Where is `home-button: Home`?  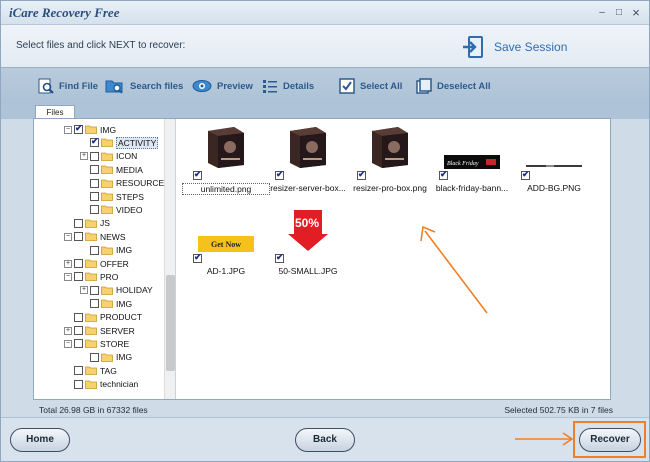
home-button: Home is located at coordinates (40, 440).